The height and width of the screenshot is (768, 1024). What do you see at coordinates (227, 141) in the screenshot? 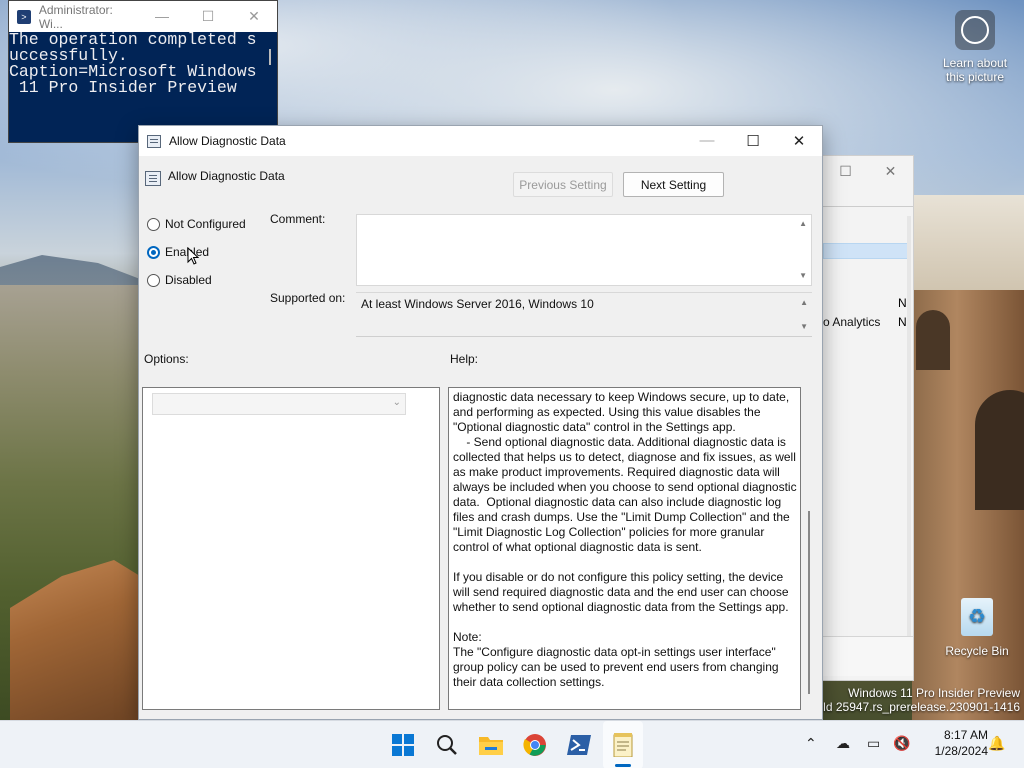
I see `dialog-title: Allow Diagnostic Data` at bounding box center [227, 141].